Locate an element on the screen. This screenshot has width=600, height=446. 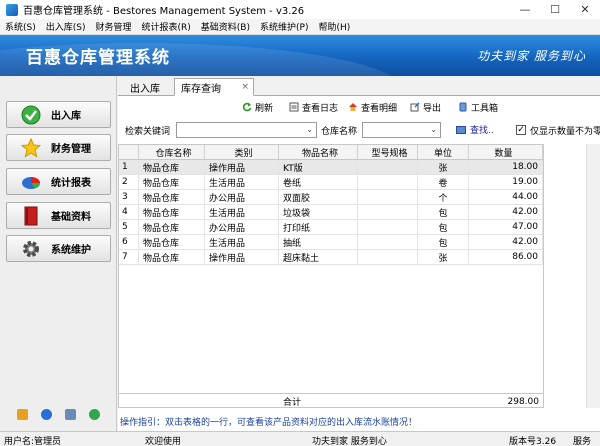
menu-maintenance: 系统维护(P) is located at coordinates (284, 26).